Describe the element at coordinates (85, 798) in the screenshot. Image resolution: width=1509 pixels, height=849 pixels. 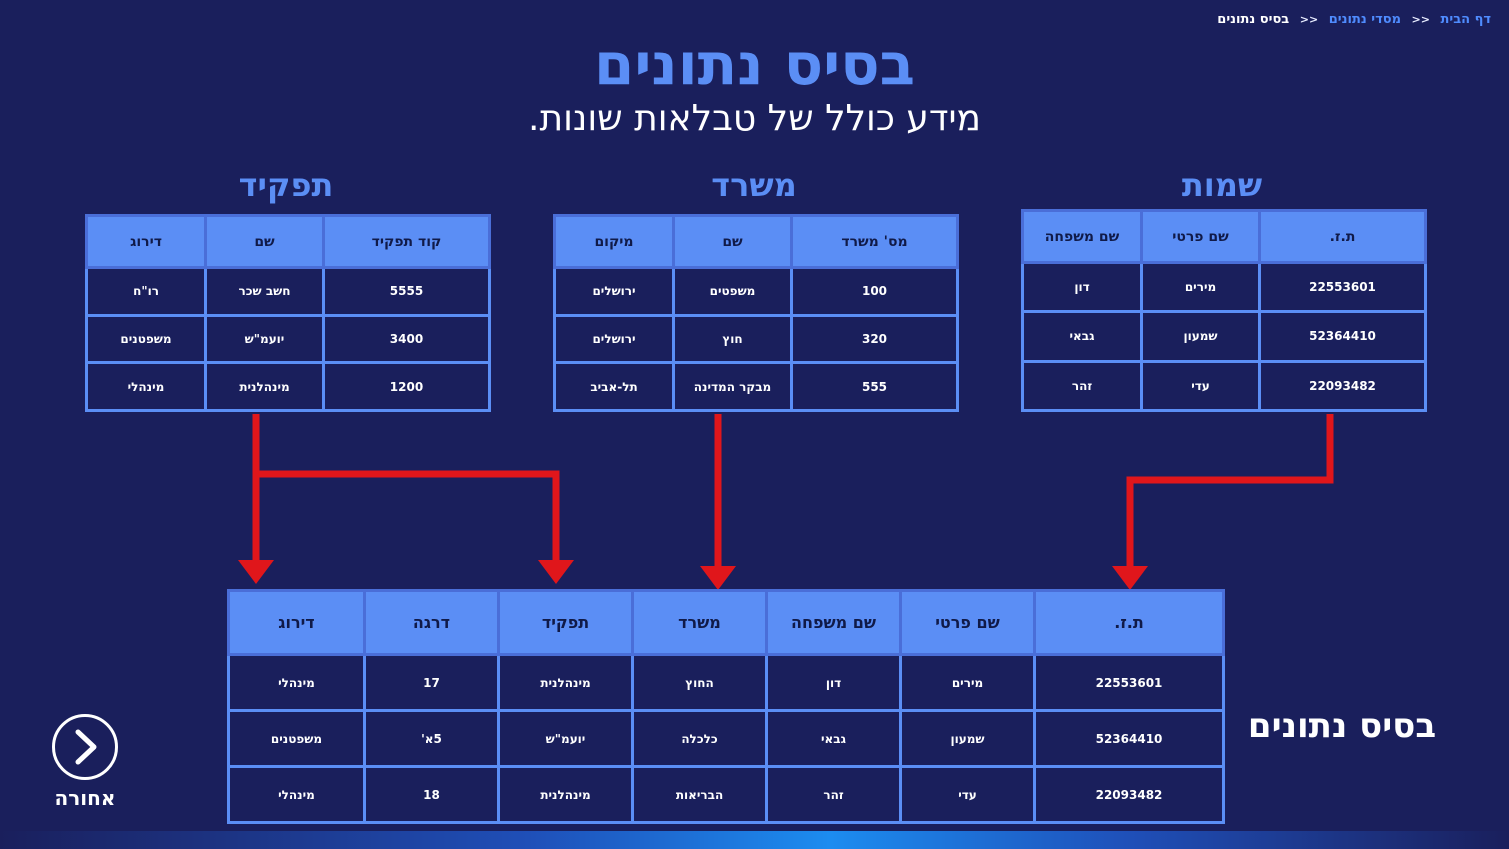
I see `back-button-label: אחורה` at that location.